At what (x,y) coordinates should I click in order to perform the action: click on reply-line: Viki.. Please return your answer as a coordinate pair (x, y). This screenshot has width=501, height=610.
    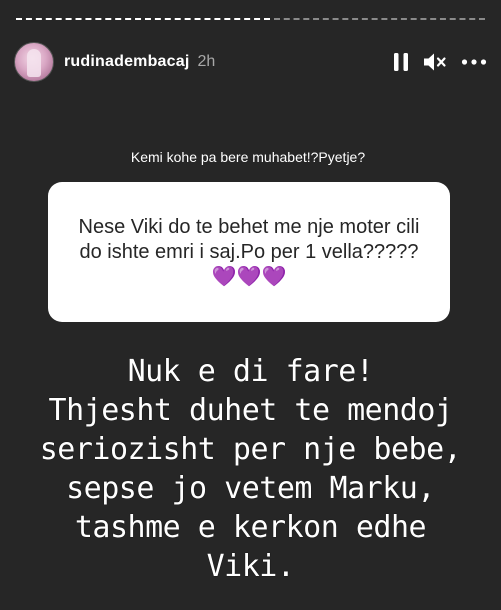
    Looking at the image, I should click on (250, 566).